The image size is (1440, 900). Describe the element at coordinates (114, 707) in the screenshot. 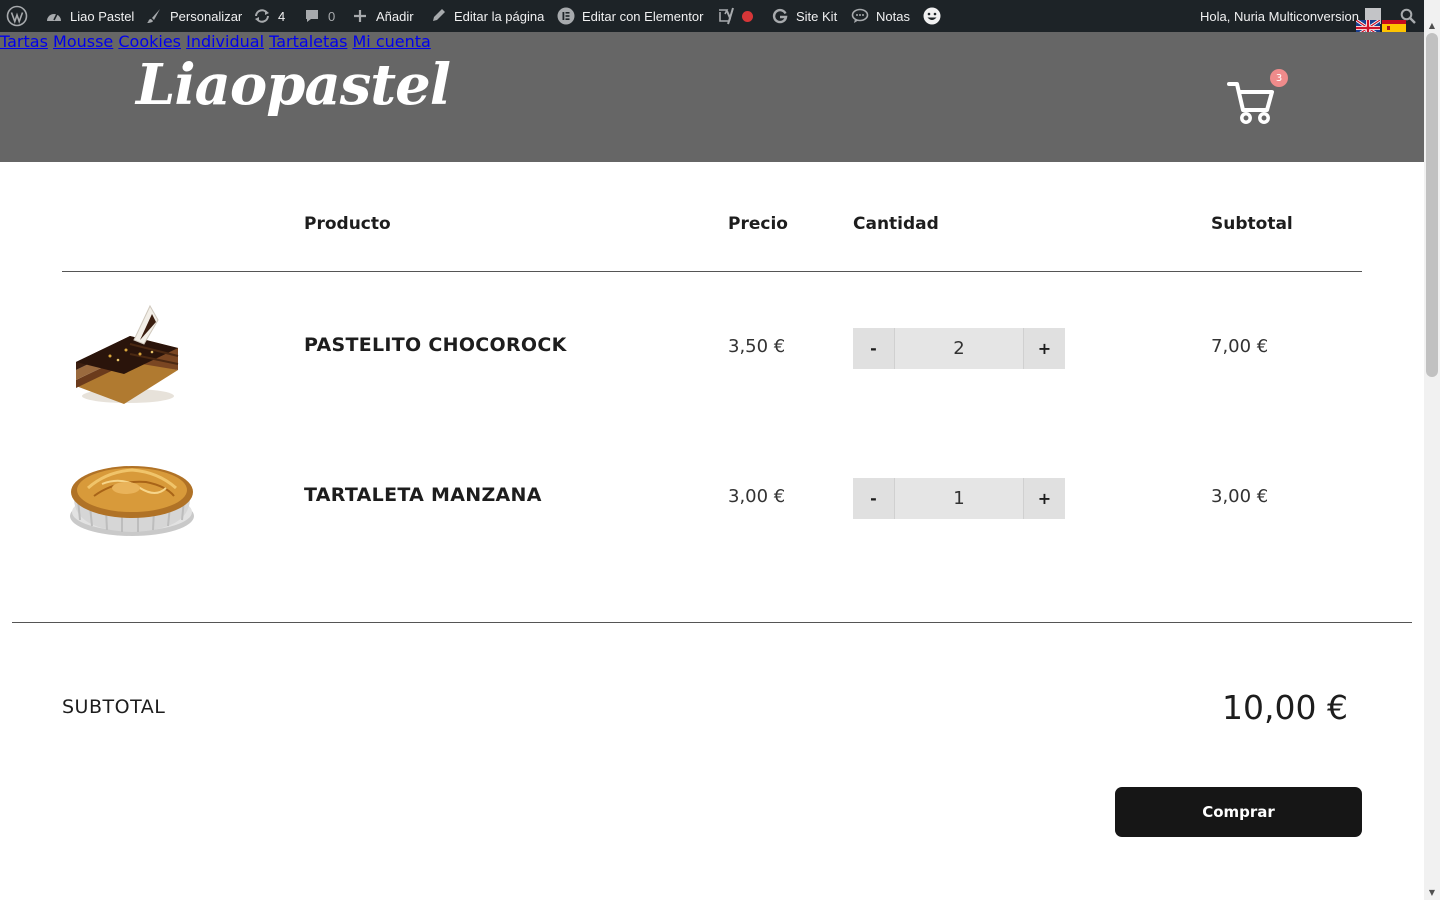

I see `cart-subtotal-label: SUBTOTAL` at that location.